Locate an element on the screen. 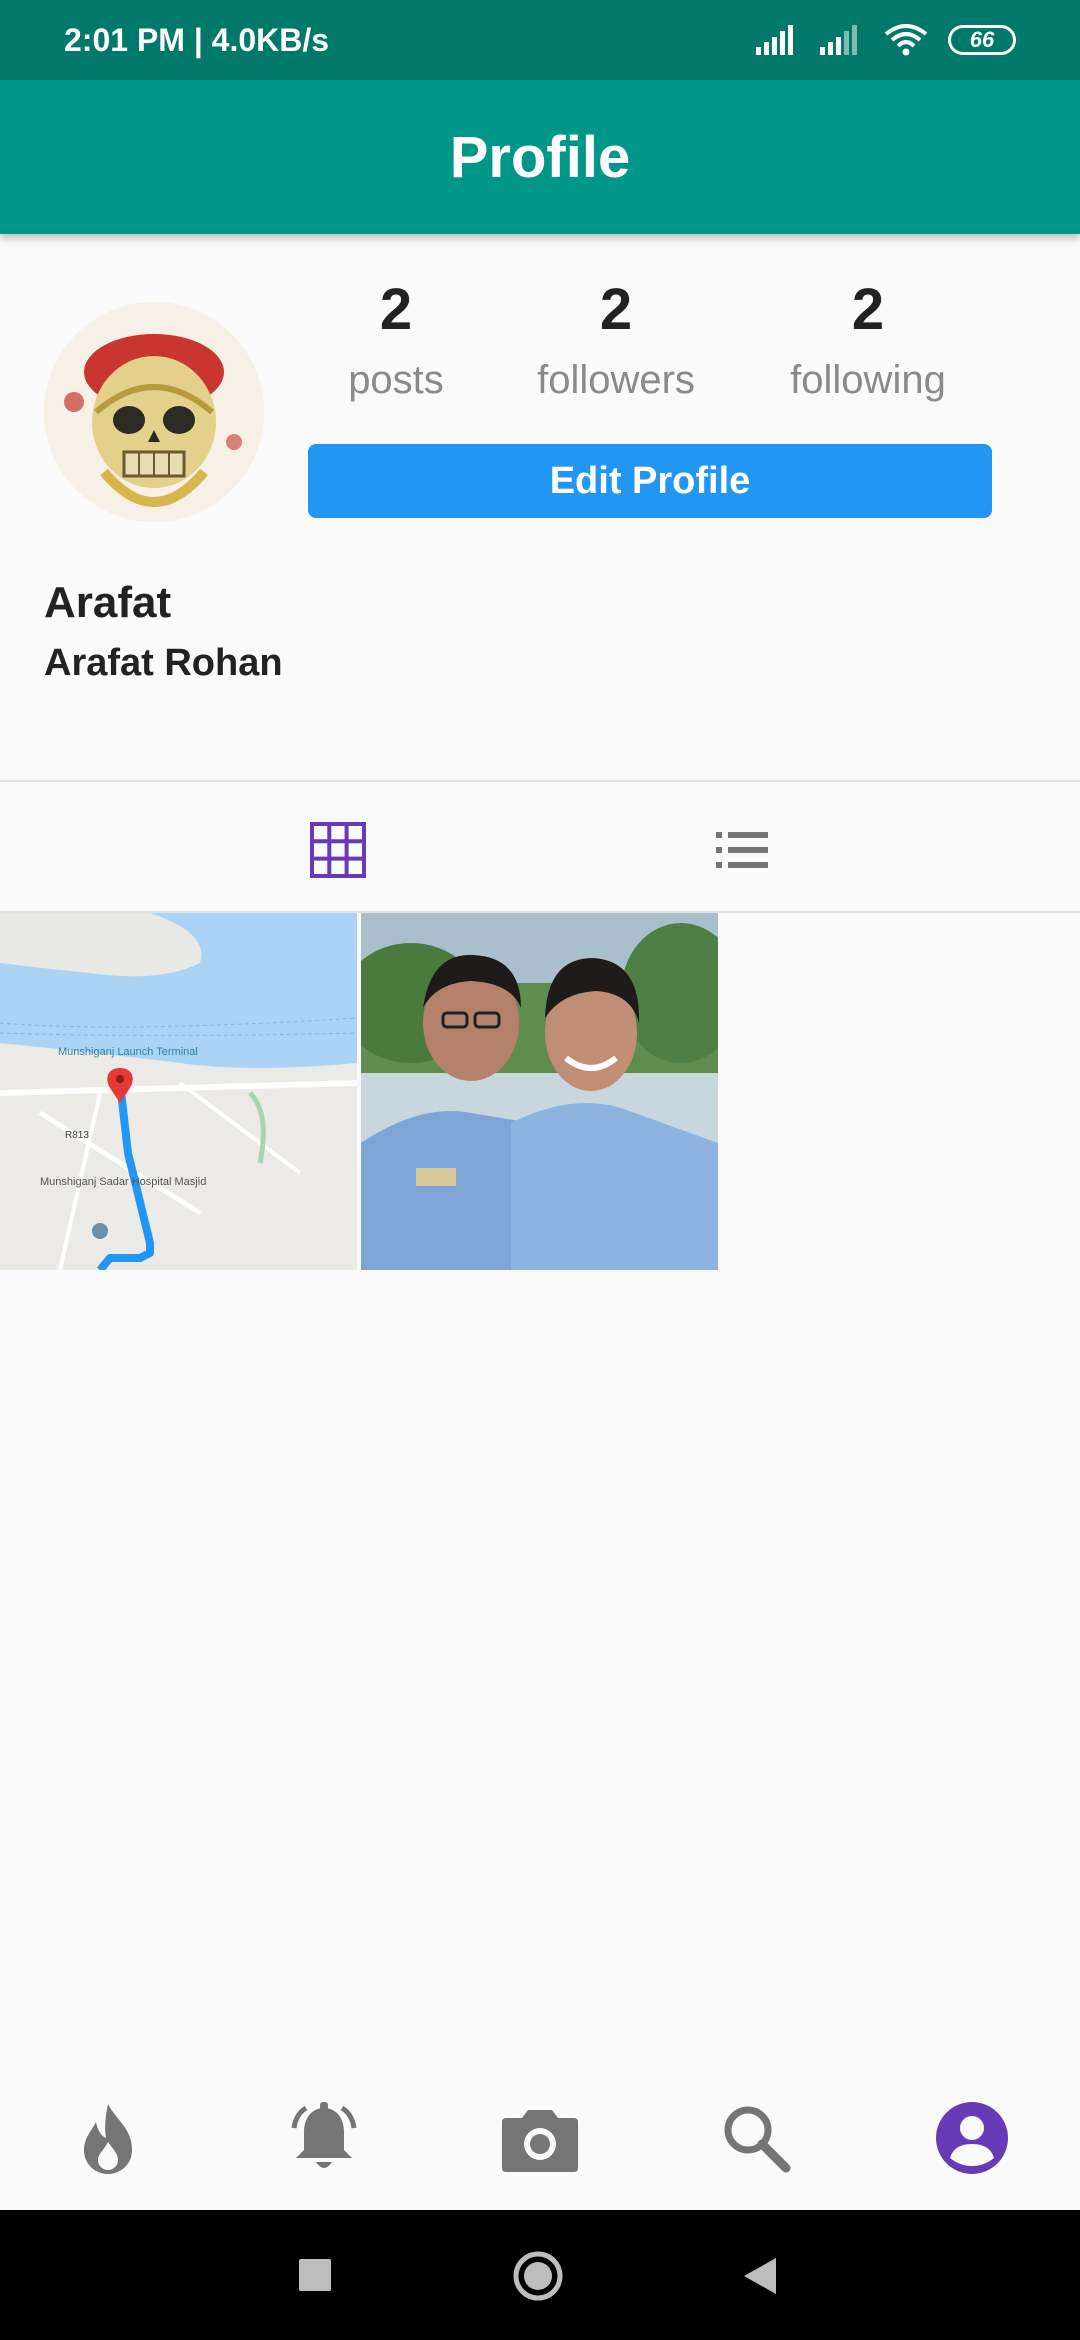 The height and width of the screenshot is (2340, 1080). status-time: 2:01 PM | 4.0KB/s is located at coordinates (197, 39).